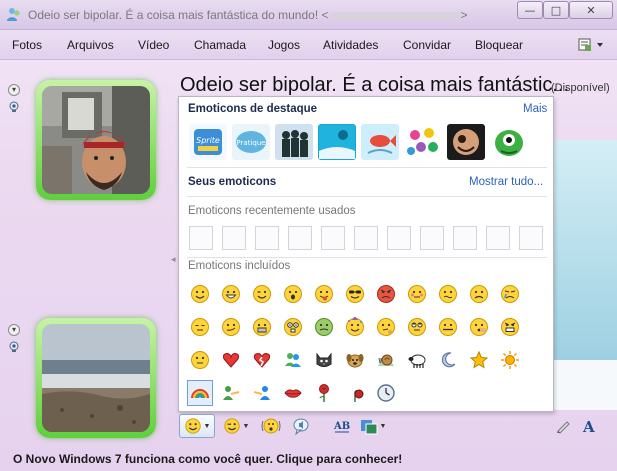 The width and height of the screenshot is (617, 471). I want to click on font-icon: A, so click(588, 426).